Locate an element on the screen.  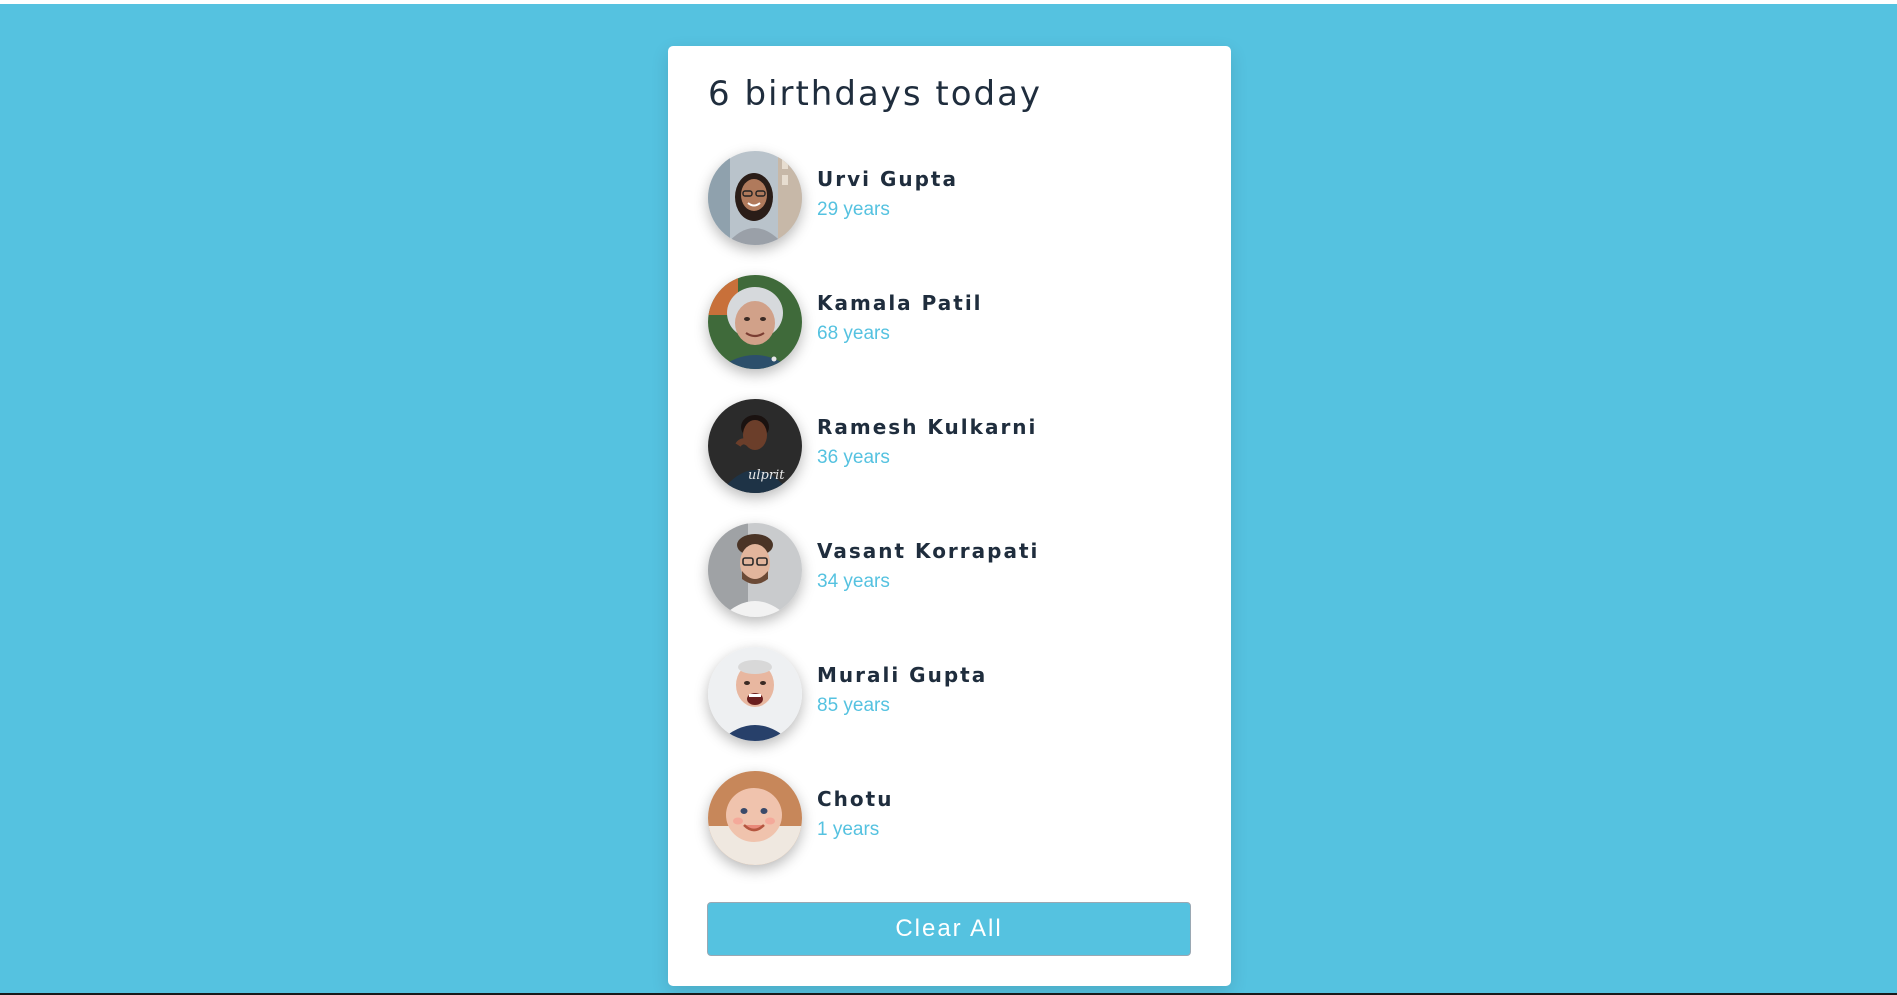
person-age: 34 years is located at coordinates (853, 581).